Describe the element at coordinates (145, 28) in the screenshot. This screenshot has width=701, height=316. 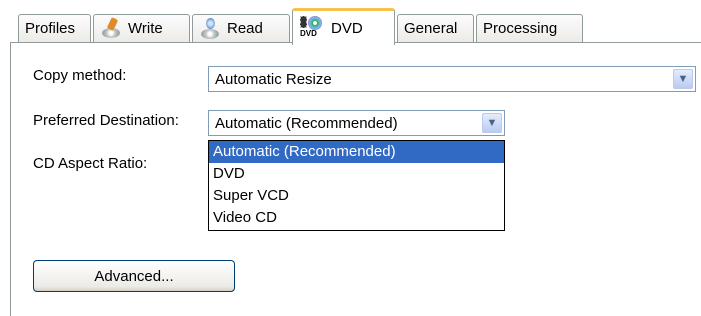
I see `tab-write-label: Write` at that location.